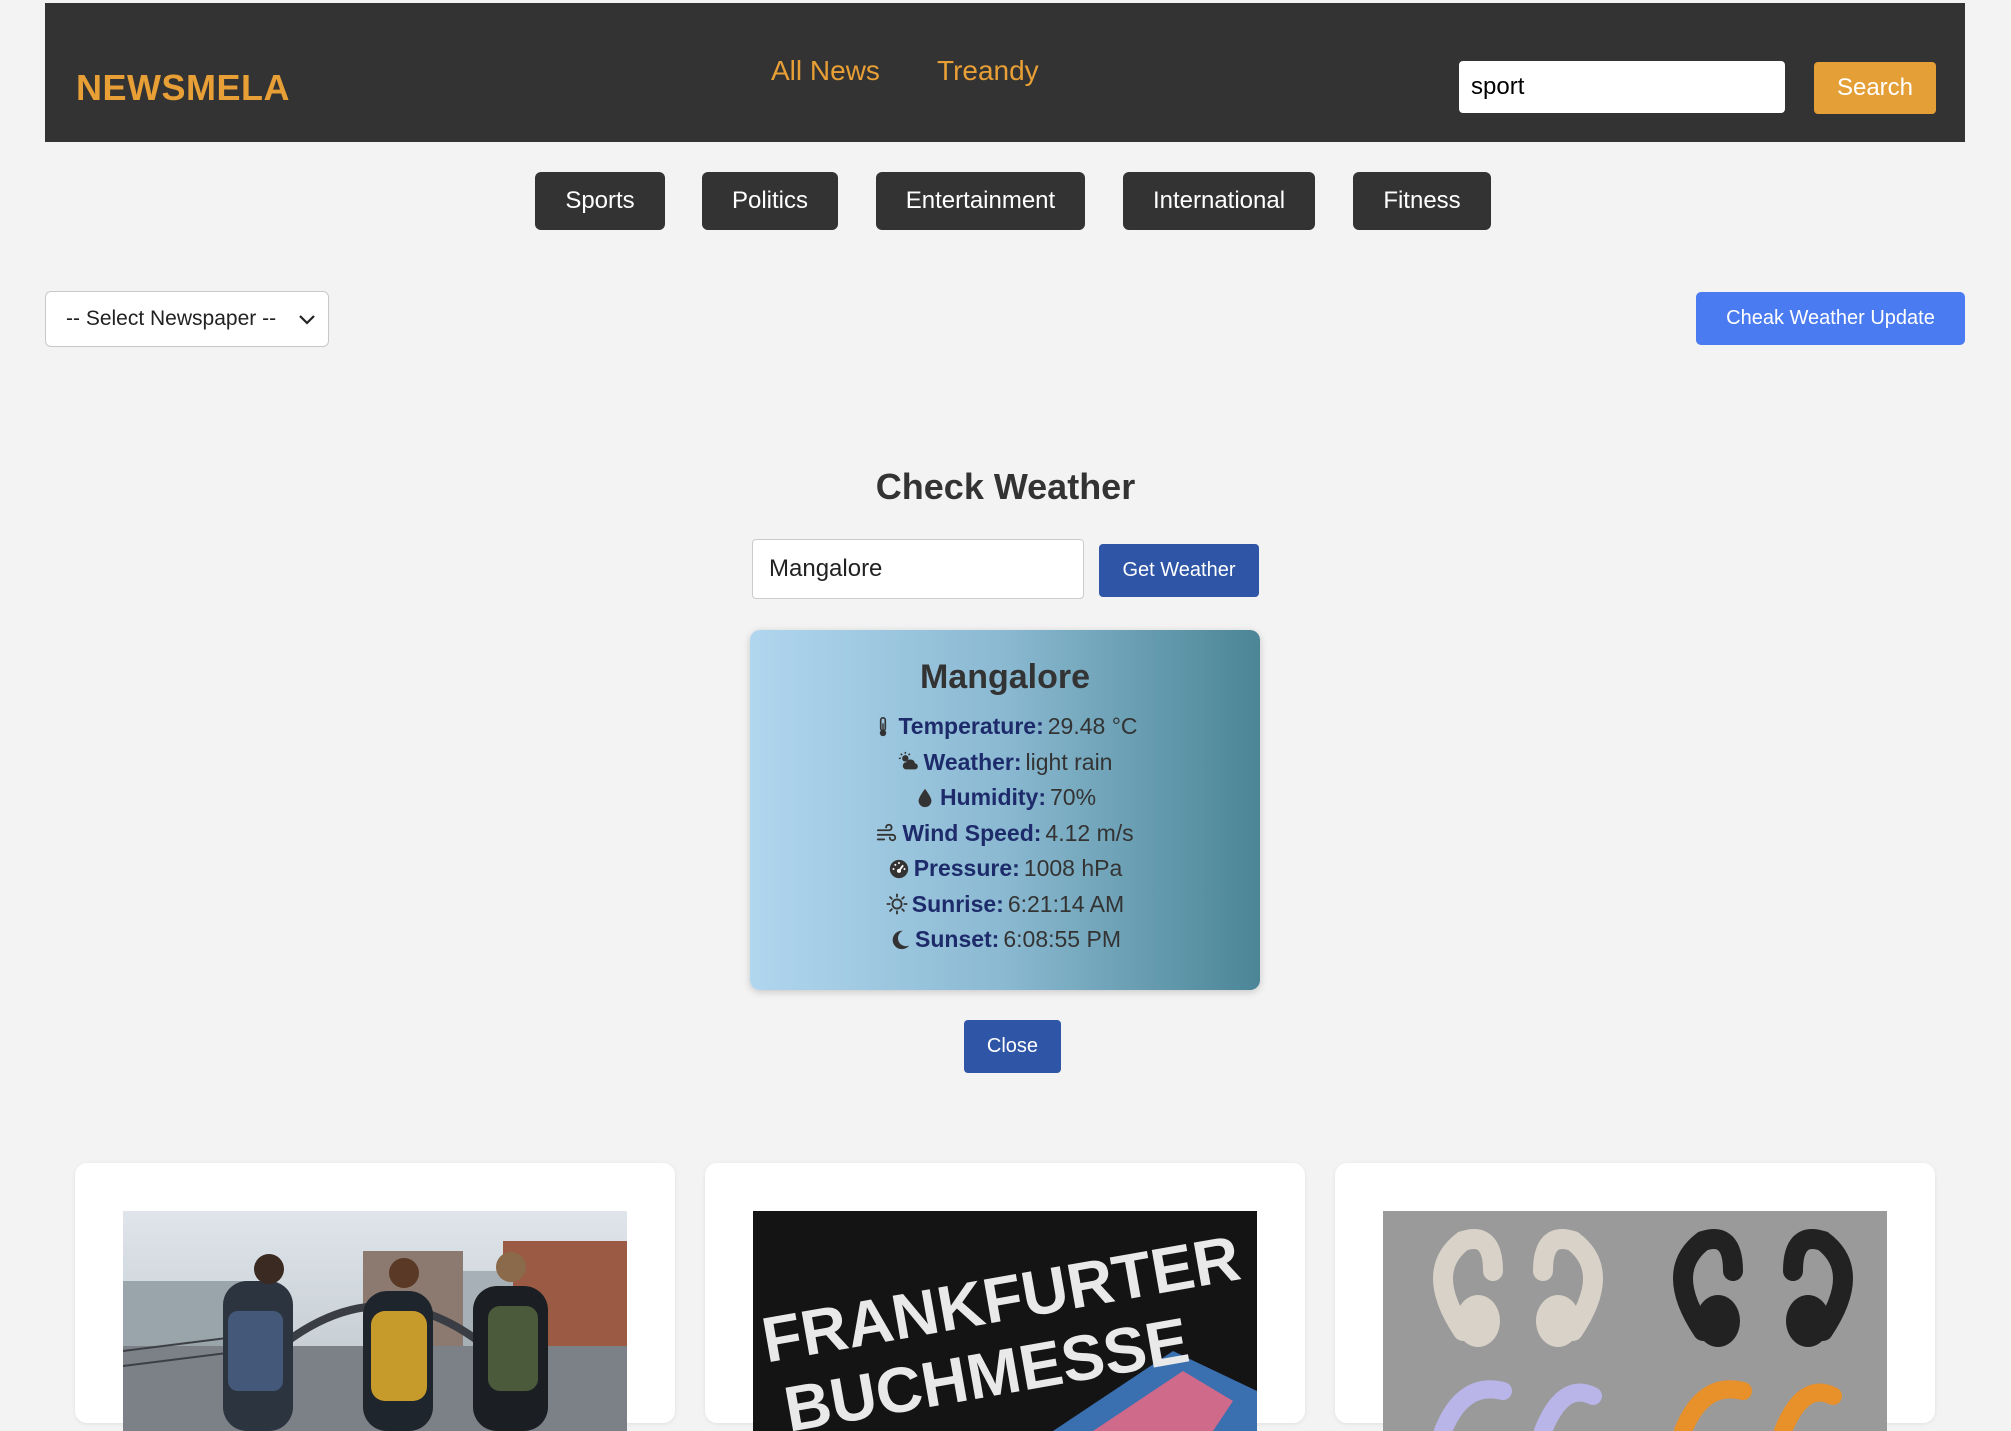 This screenshot has width=2011, height=1431. I want to click on close-weather-button: Close, so click(1012, 1046).